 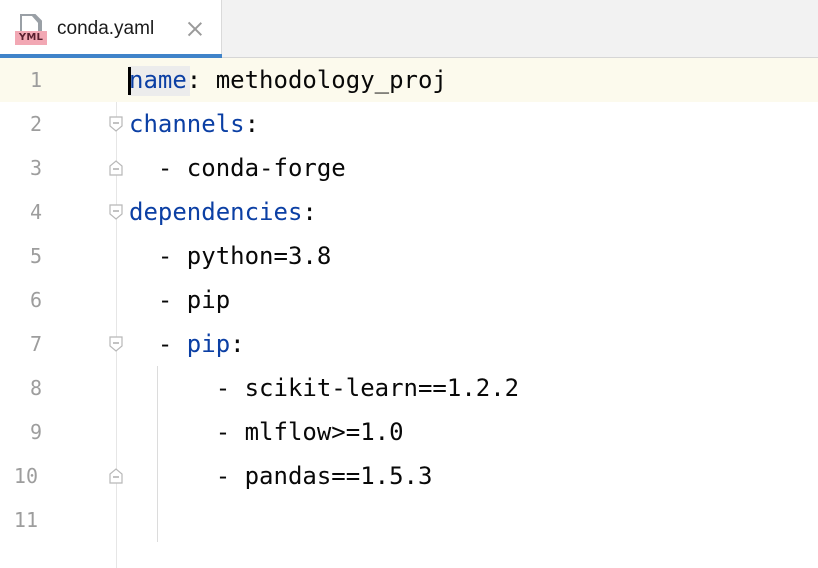 What do you see at coordinates (35, 212) in the screenshot?
I see `line-number: 4` at bounding box center [35, 212].